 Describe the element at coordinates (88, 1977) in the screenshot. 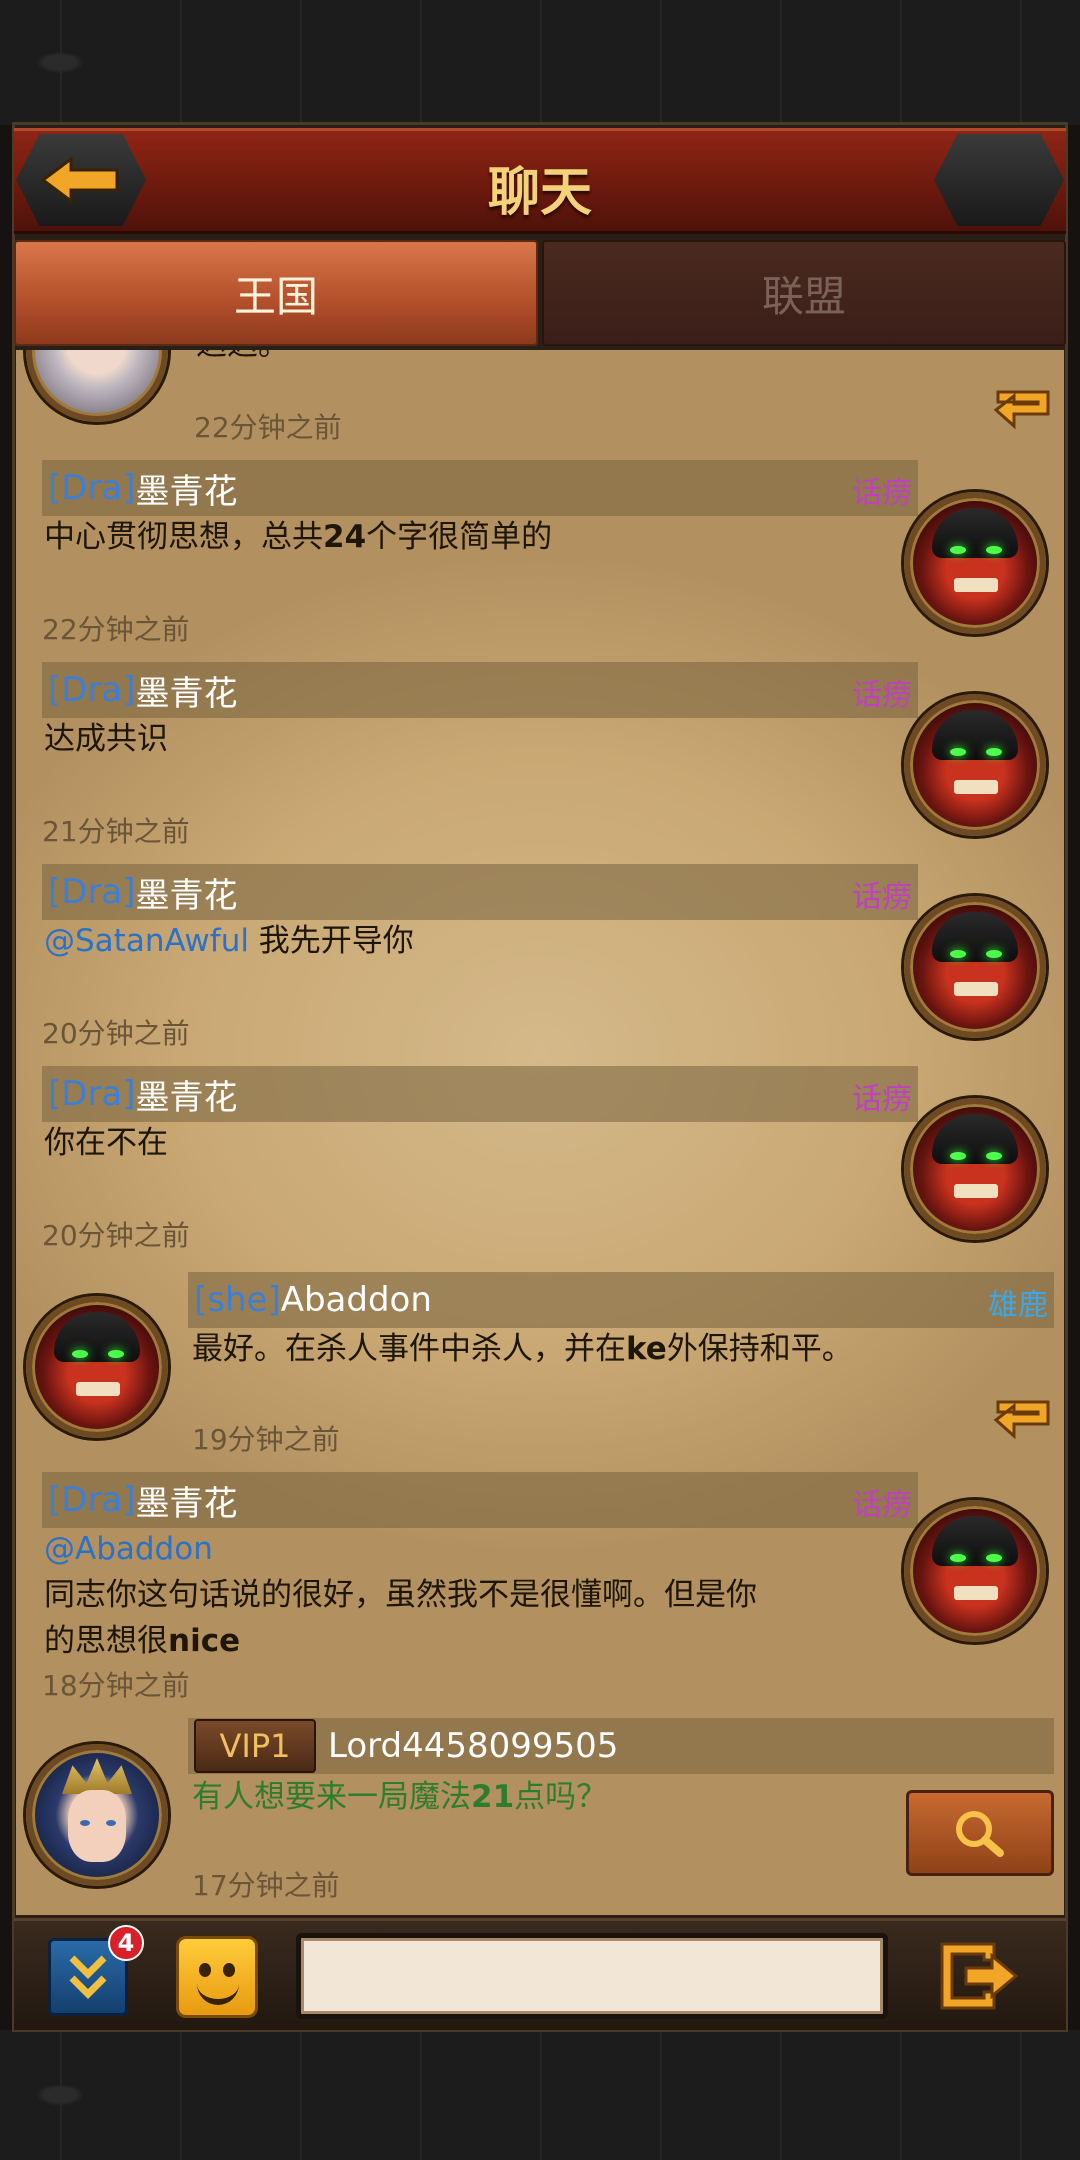

I see `collapse-icon` at that location.